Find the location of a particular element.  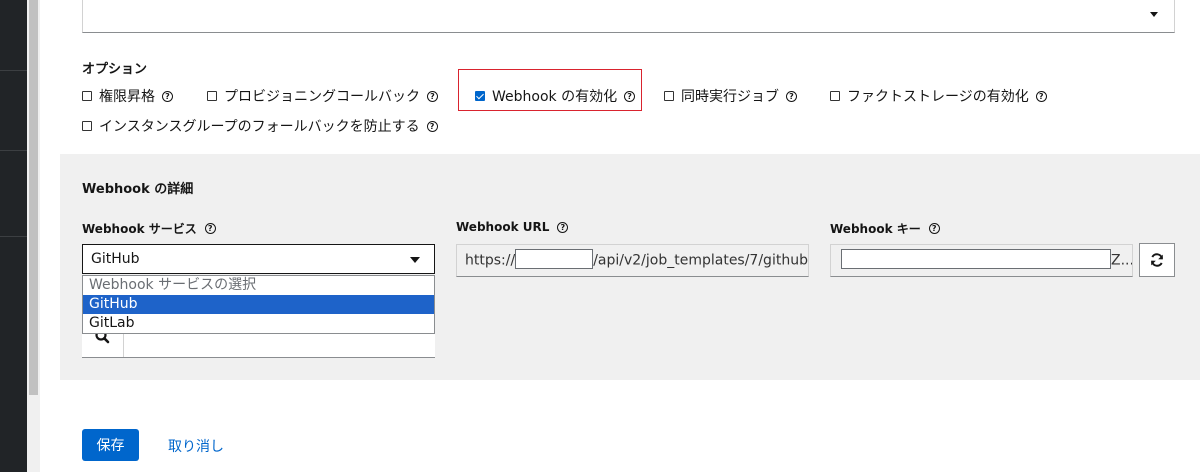

dropdown-option-placeholder: Webhook サービスの選択 is located at coordinates (258, 285).